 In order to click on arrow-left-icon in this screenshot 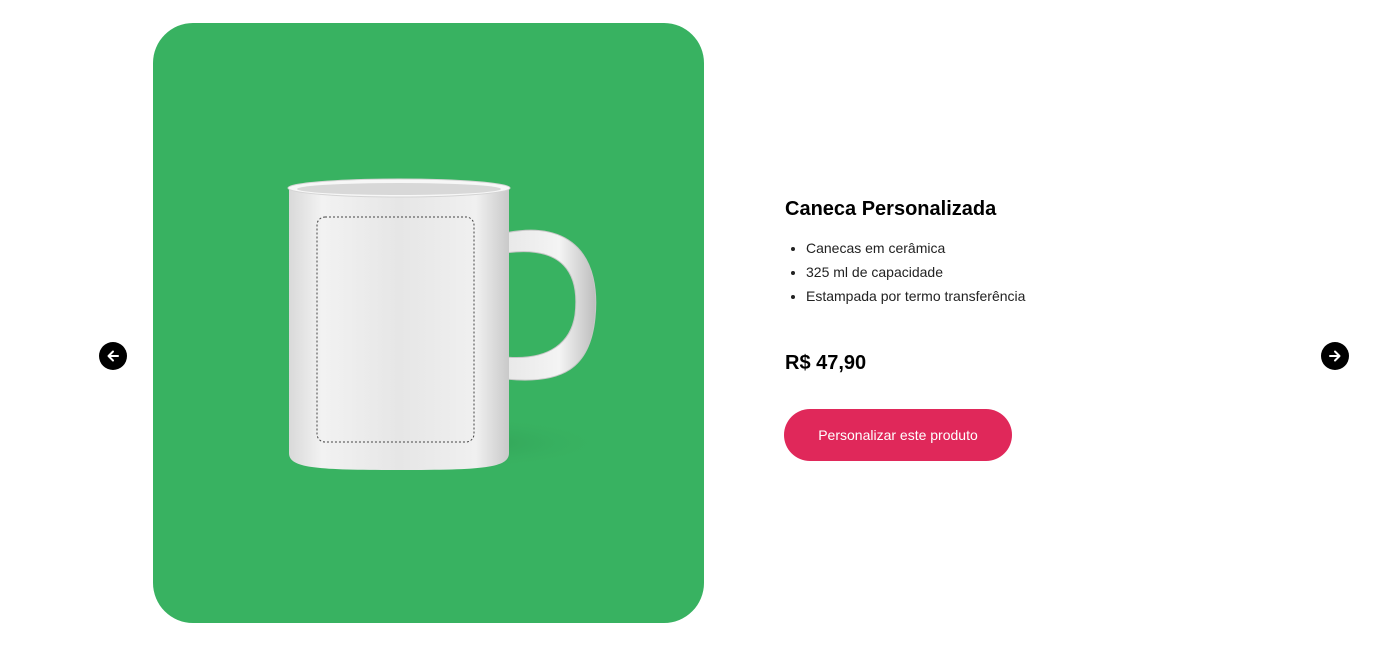, I will do `click(113, 356)`.